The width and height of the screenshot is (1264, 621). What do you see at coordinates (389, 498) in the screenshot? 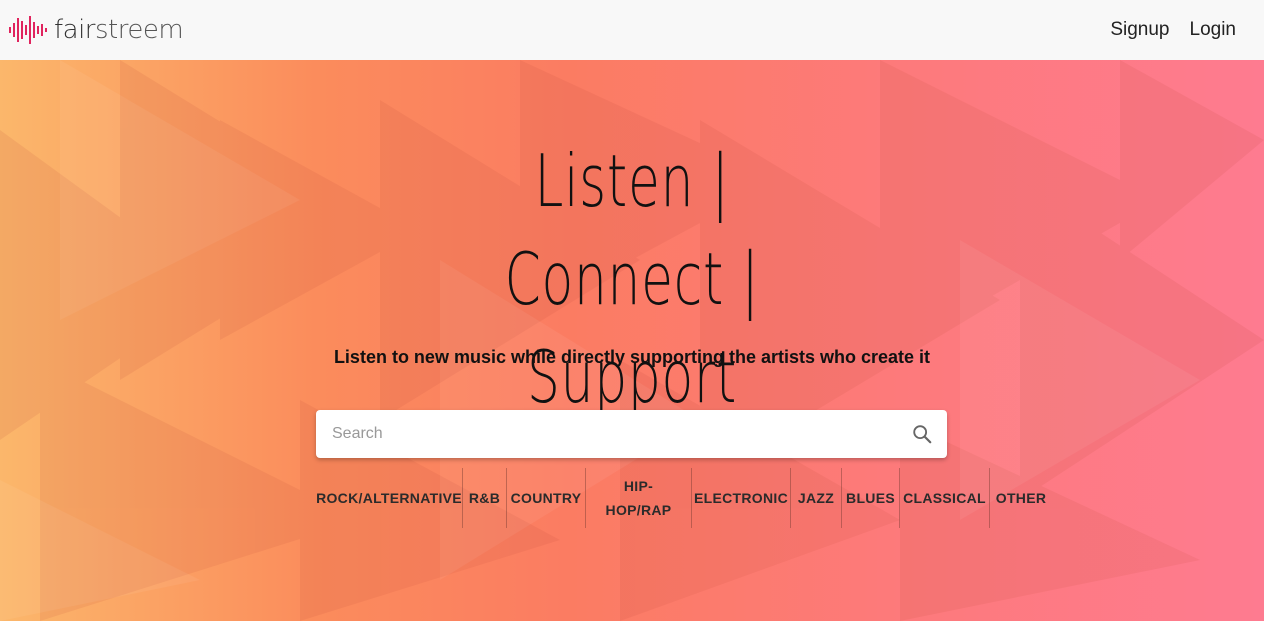
I see `genre-rock-alternative: ROCK/ALTERNATIVE` at bounding box center [389, 498].